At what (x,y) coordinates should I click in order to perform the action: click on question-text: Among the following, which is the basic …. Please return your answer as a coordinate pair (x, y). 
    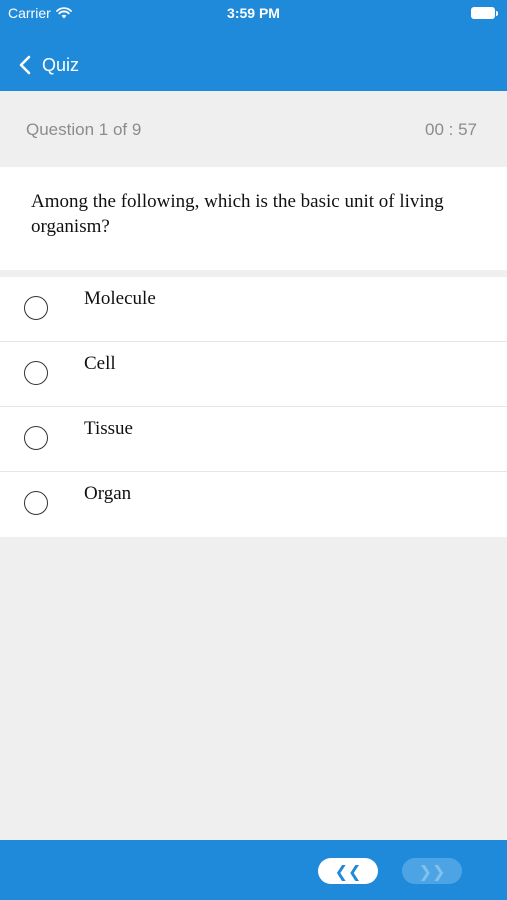
    Looking at the image, I should click on (237, 214).